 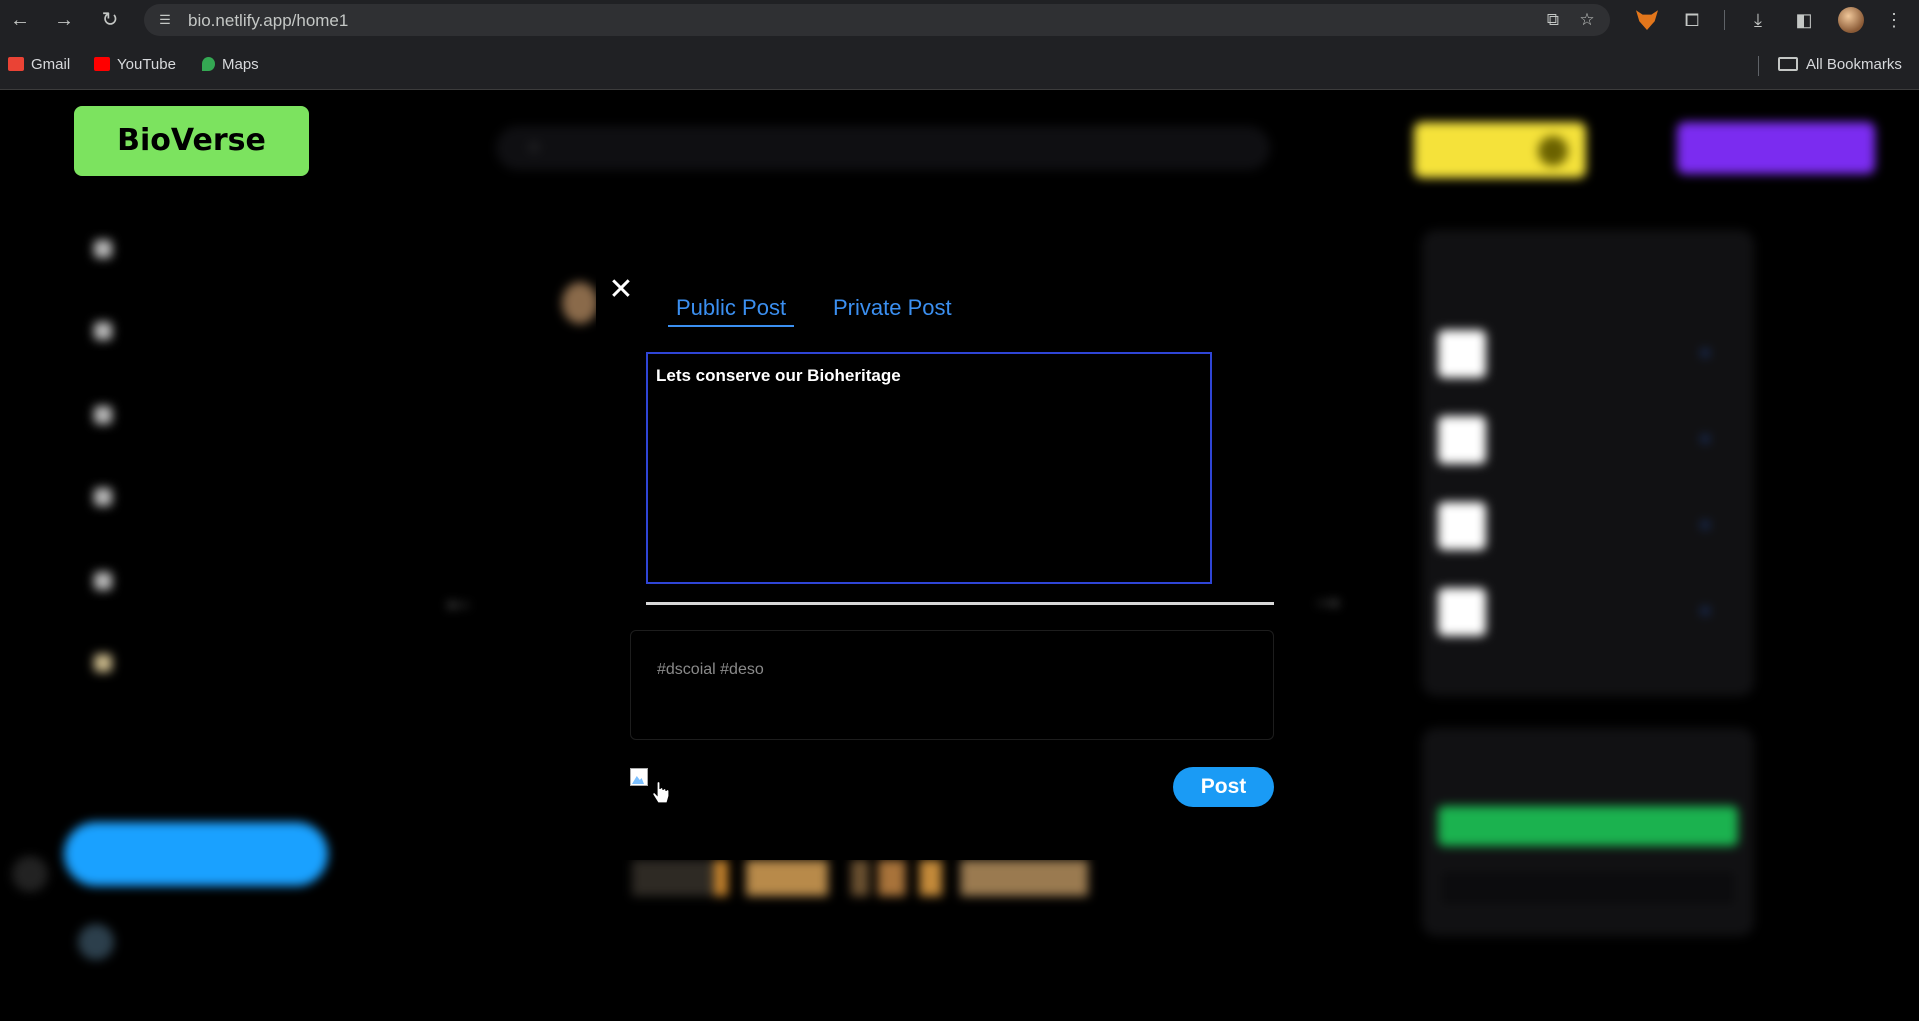 I want to click on metamask-extension-icon, so click(x=1647, y=20).